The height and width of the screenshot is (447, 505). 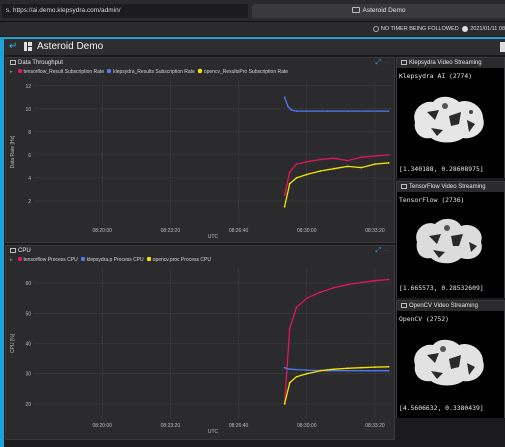 I want to click on status-bar: NO TIMER BEING FOLLOWED 2021/01/11 08, so click(x=252, y=29).